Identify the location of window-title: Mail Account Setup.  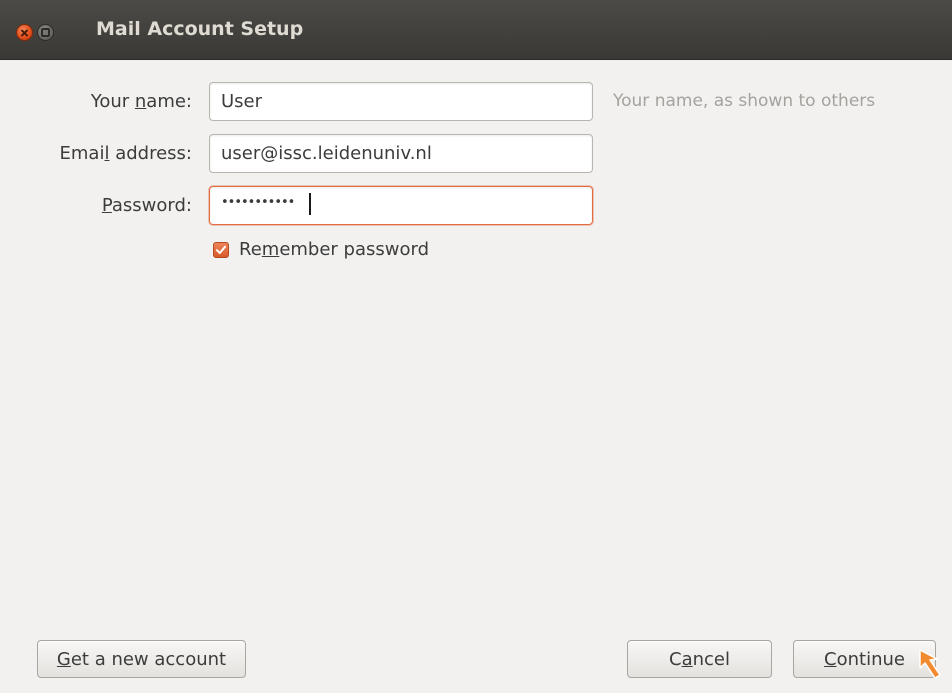
(200, 29).